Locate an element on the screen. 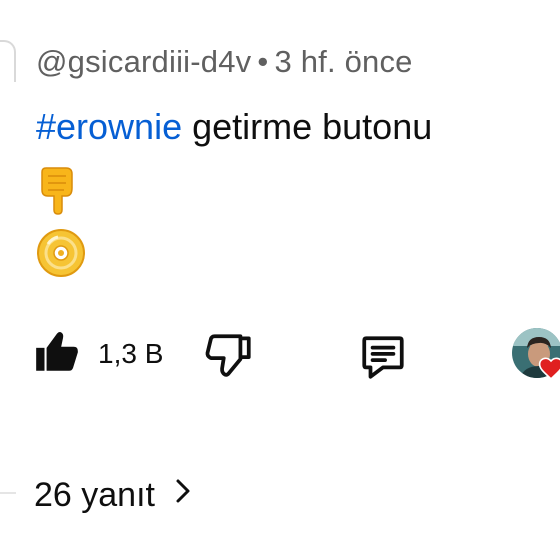  like-count: 1,3 B is located at coordinates (131, 353).